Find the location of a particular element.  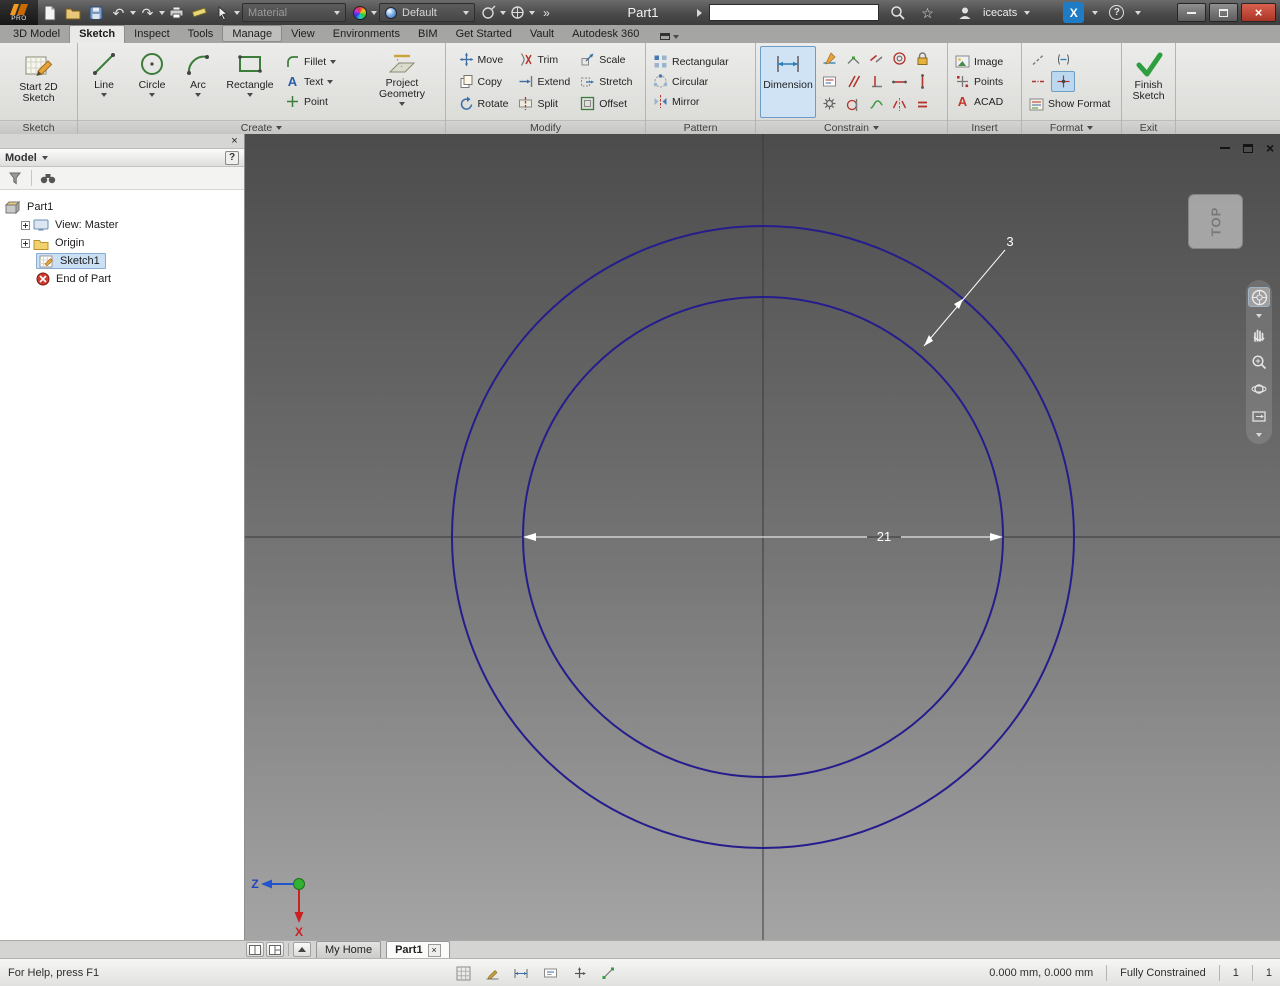

trim-tool-button: Trim is located at coordinates (544, 60).